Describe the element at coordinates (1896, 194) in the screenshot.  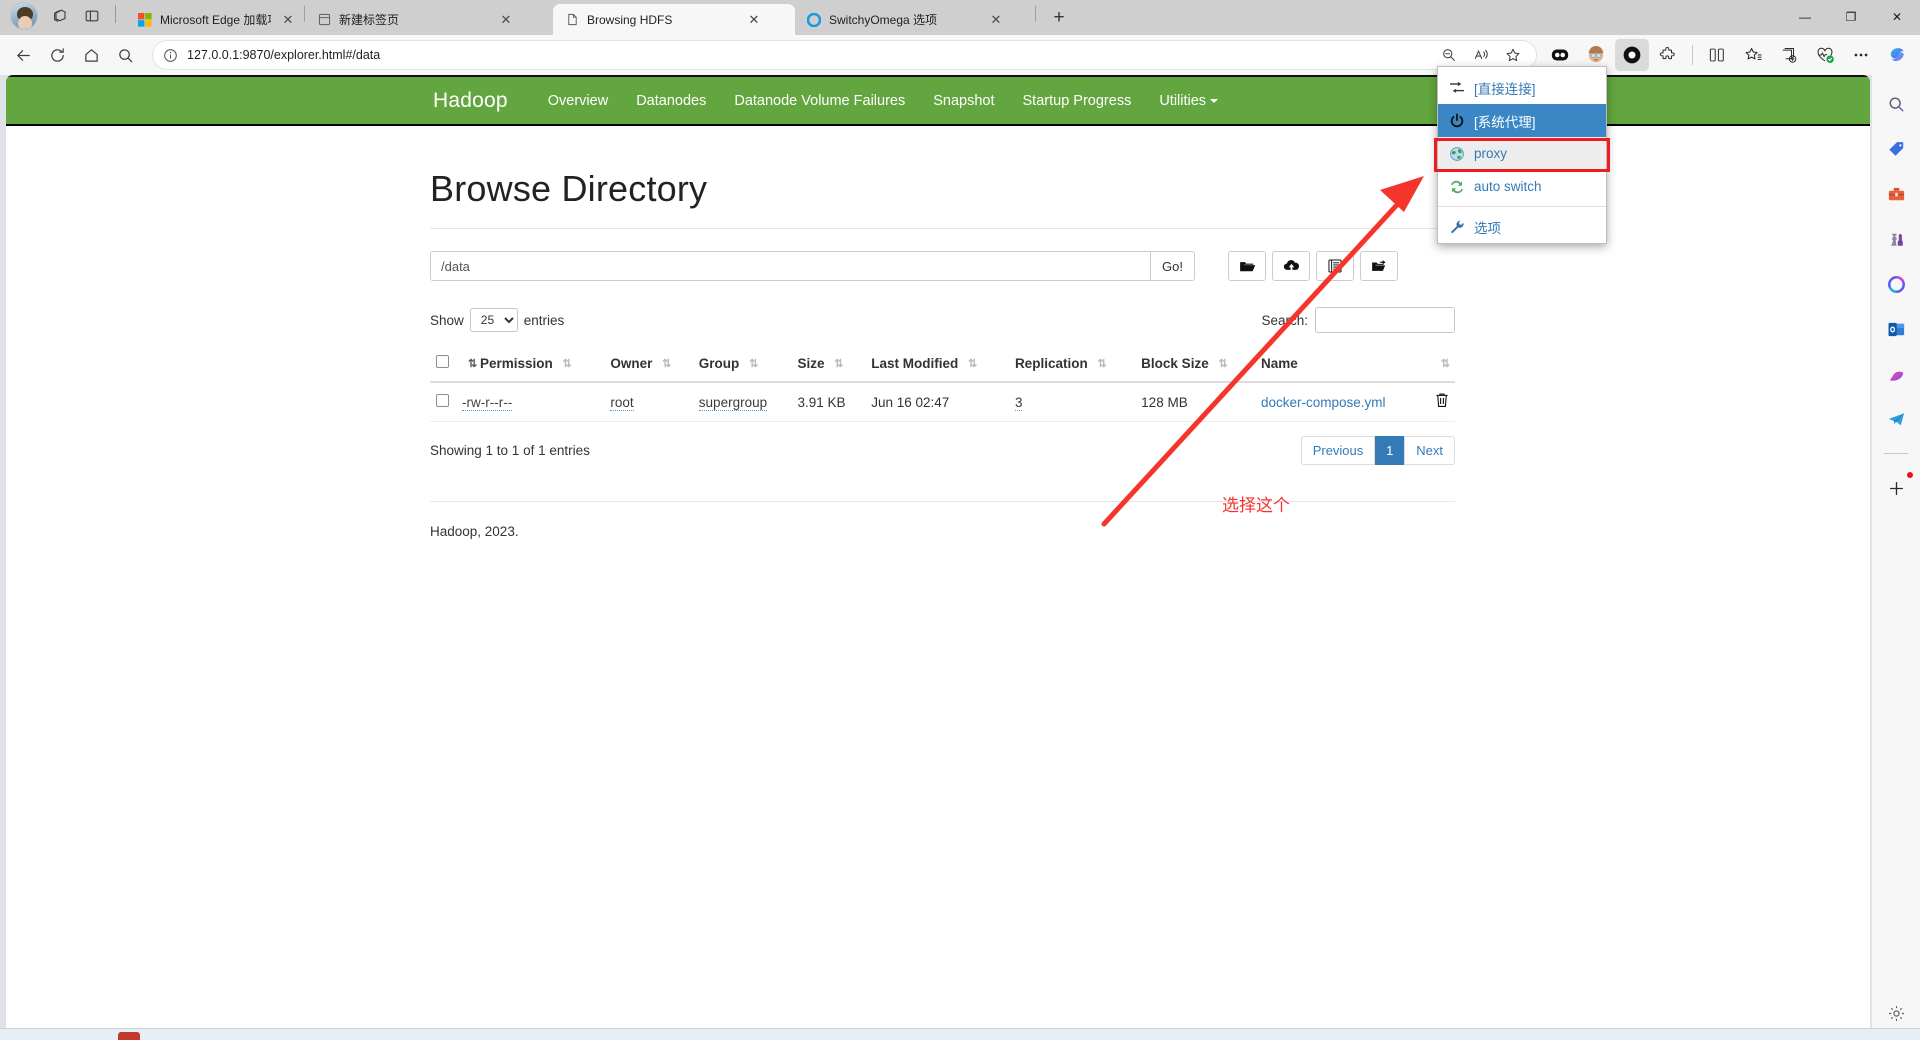
I see `tools-briefcase-icon` at that location.